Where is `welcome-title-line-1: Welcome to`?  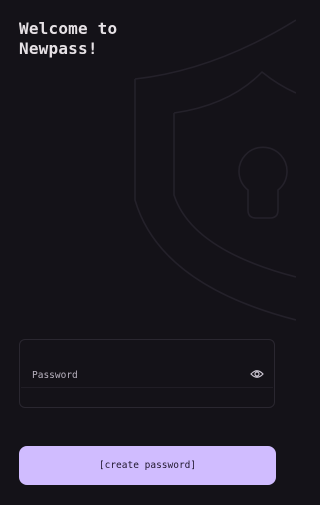
welcome-title-line-1: Welcome to is located at coordinates (68, 28).